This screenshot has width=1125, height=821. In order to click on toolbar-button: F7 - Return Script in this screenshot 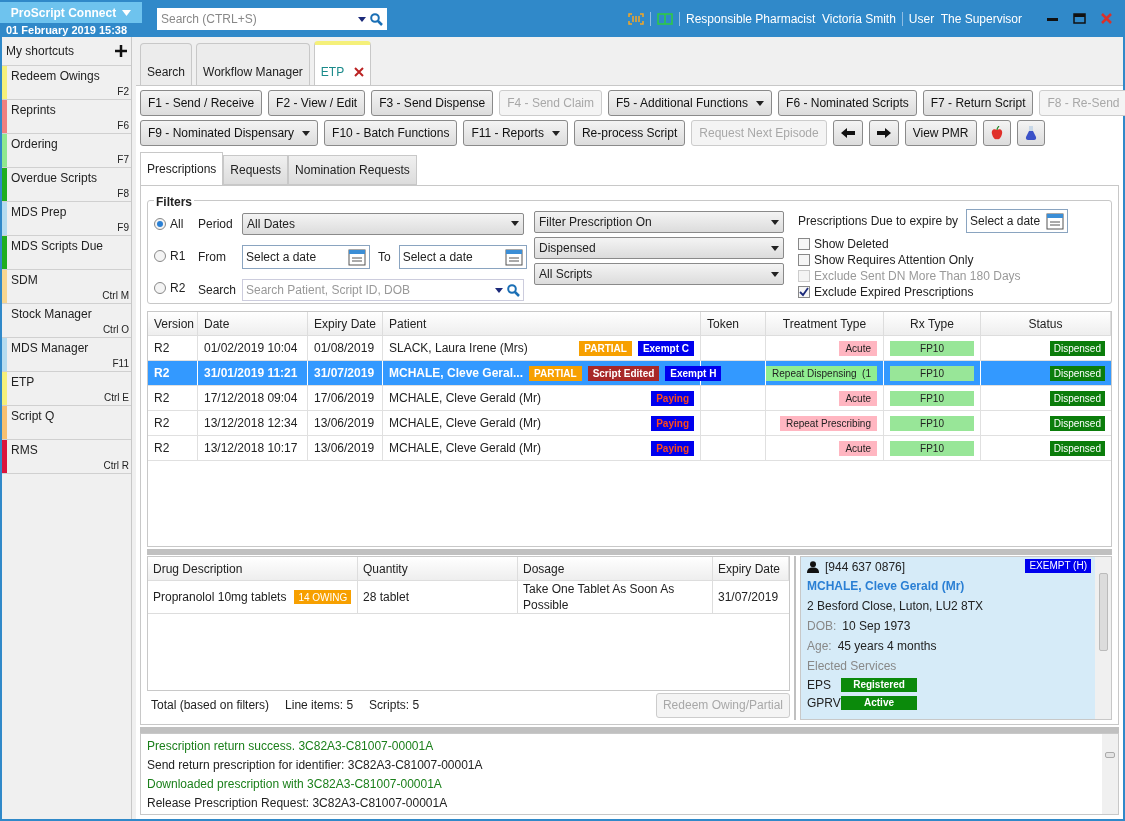, I will do `click(978, 103)`.